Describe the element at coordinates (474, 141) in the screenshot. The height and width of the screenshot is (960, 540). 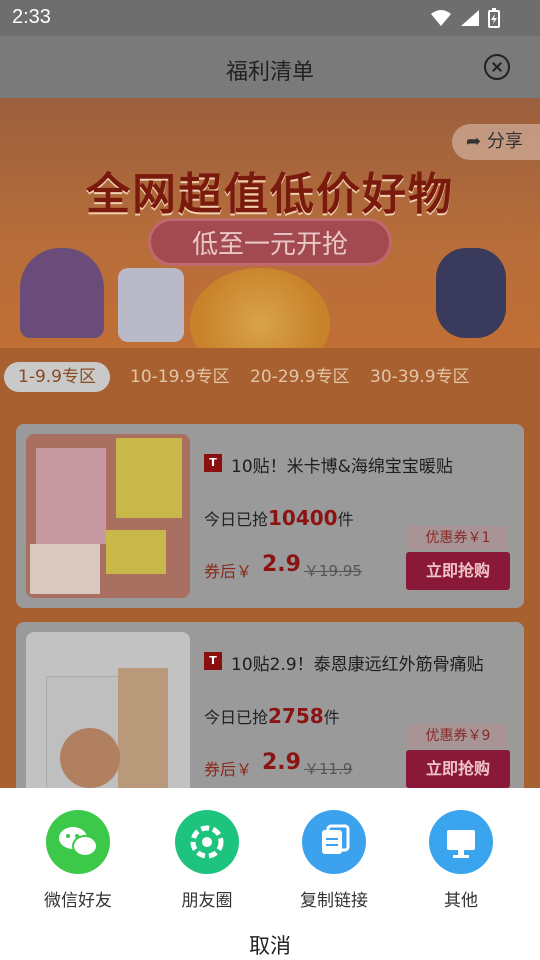
I see `share-icon: ➦` at that location.